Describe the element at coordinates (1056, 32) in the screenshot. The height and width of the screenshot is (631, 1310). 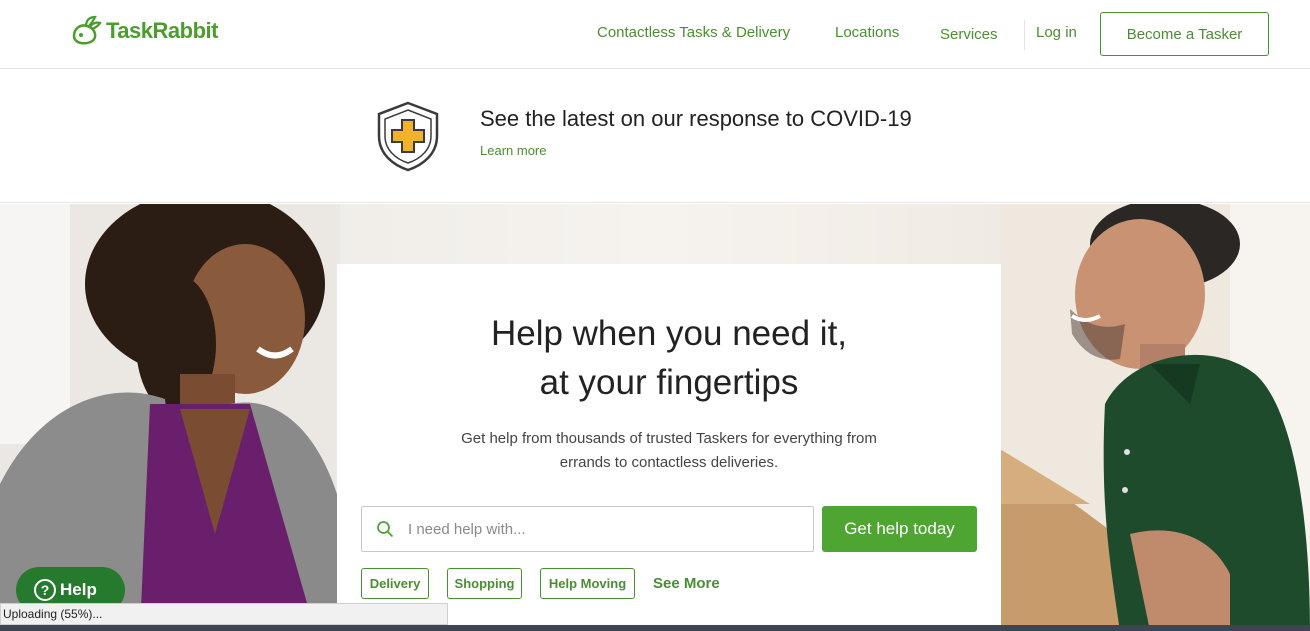
I see `nav-log-in: Log in` at that location.